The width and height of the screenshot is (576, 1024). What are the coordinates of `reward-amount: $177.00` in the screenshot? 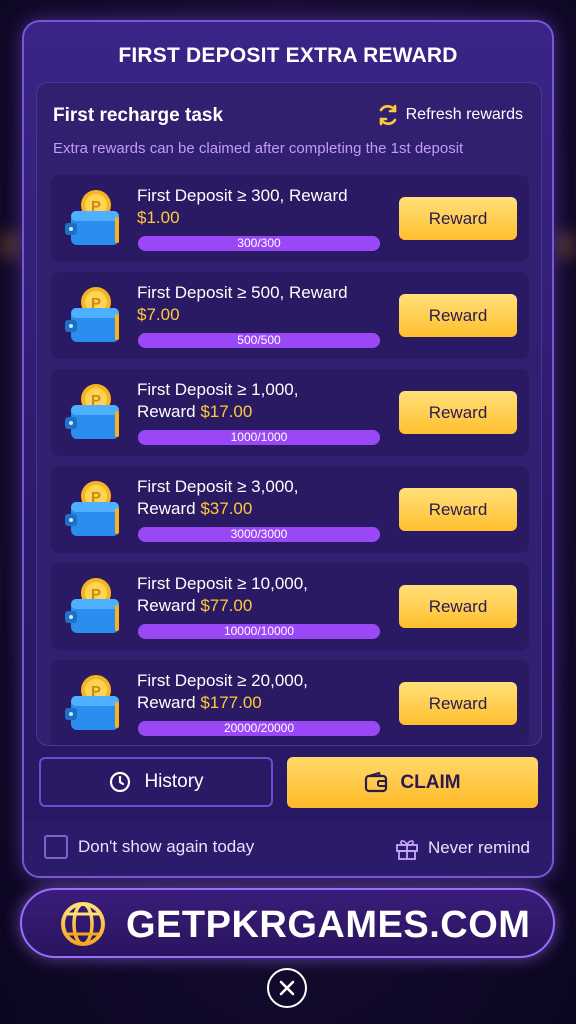 It's located at (231, 702).